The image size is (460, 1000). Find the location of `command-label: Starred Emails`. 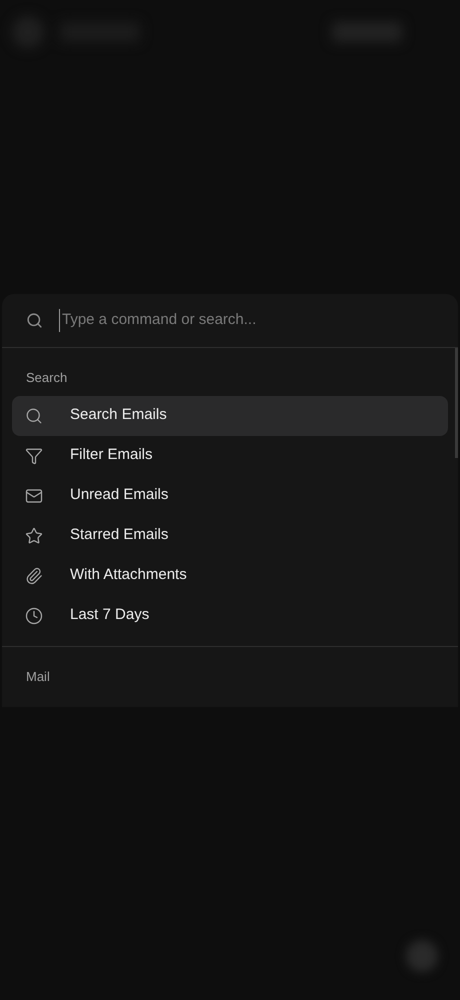

command-label: Starred Emails is located at coordinates (119, 535).